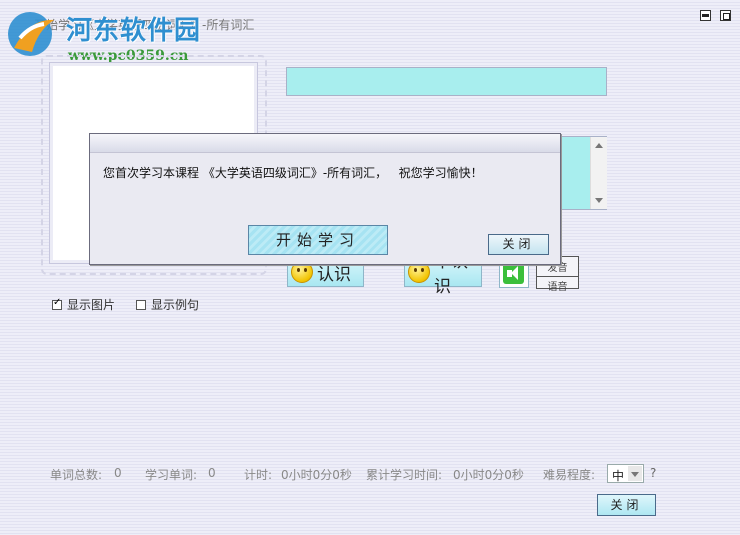 This screenshot has width=740, height=535. Describe the element at coordinates (635, 473) in the screenshot. I see `chevron-down-icon` at that location.